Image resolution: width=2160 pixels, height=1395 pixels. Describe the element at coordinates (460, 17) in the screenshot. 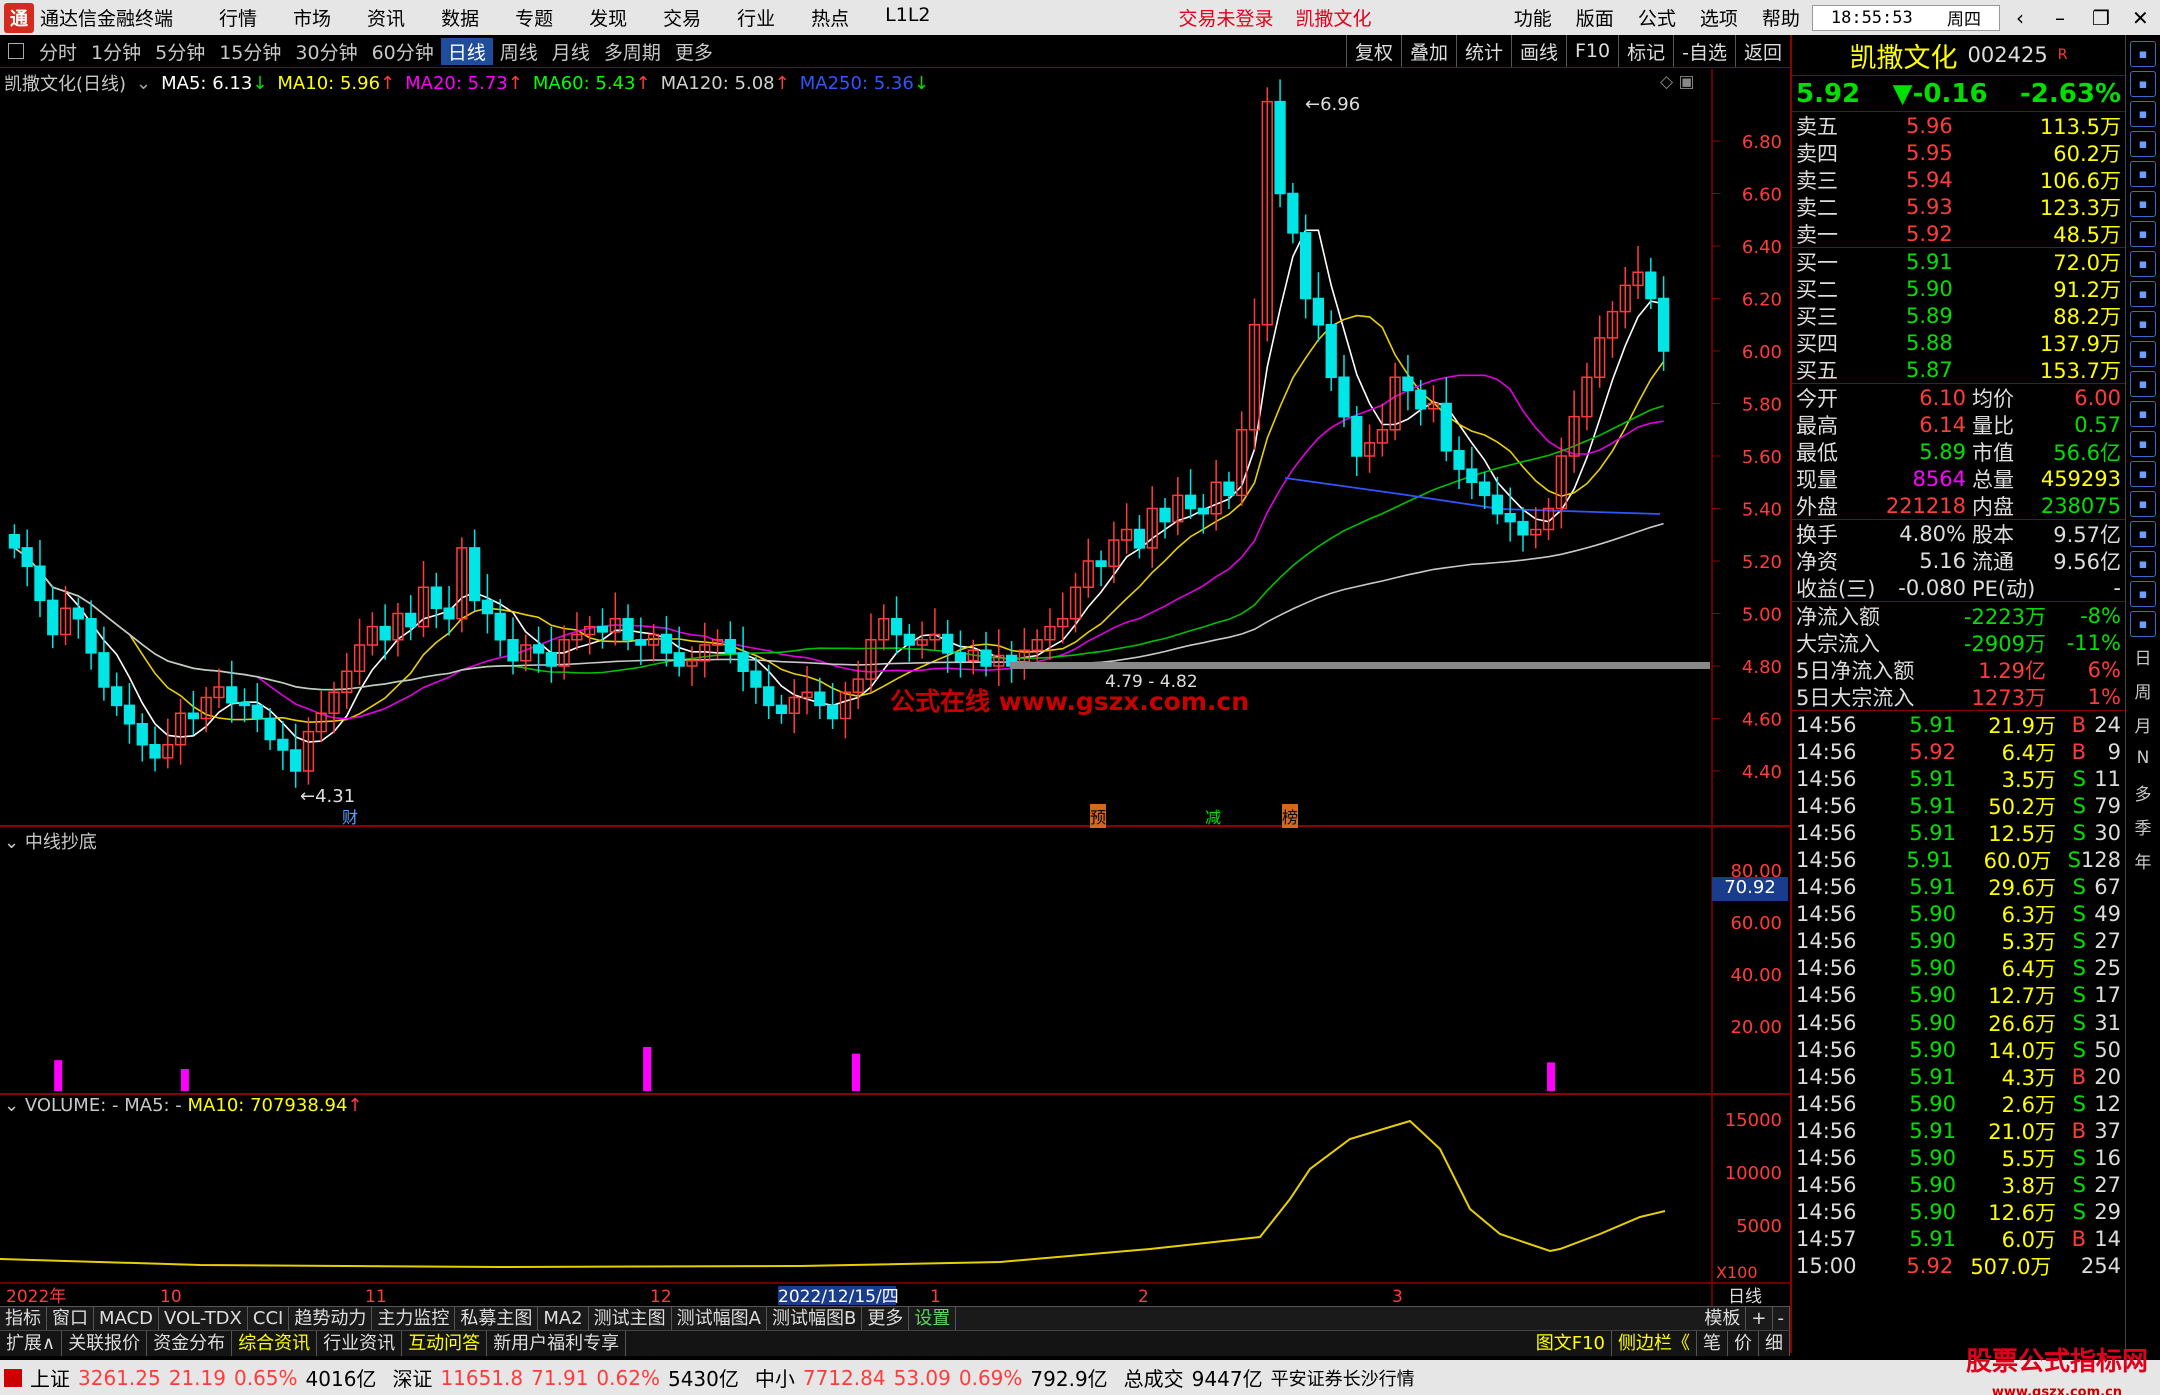

I see `menu-3: 数据` at that location.